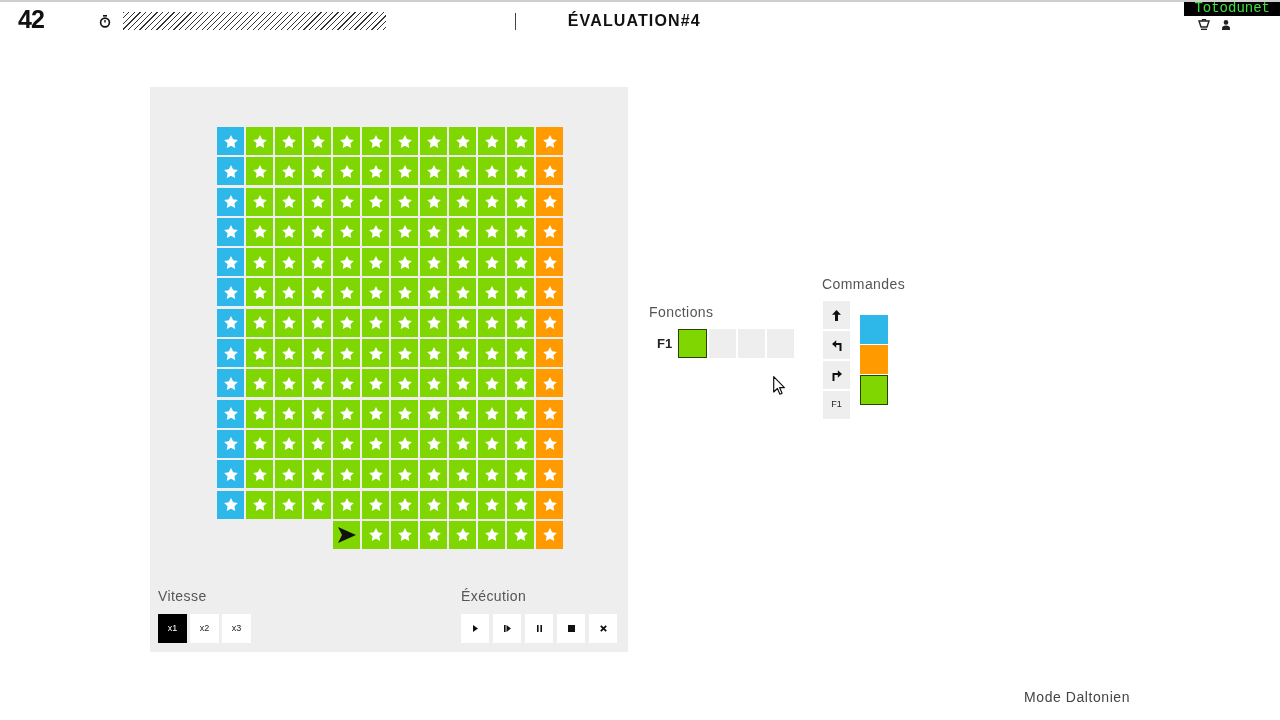 Image resolution: width=1280 pixels, height=720 pixels. I want to click on commands-label: Commandes, so click(864, 284).